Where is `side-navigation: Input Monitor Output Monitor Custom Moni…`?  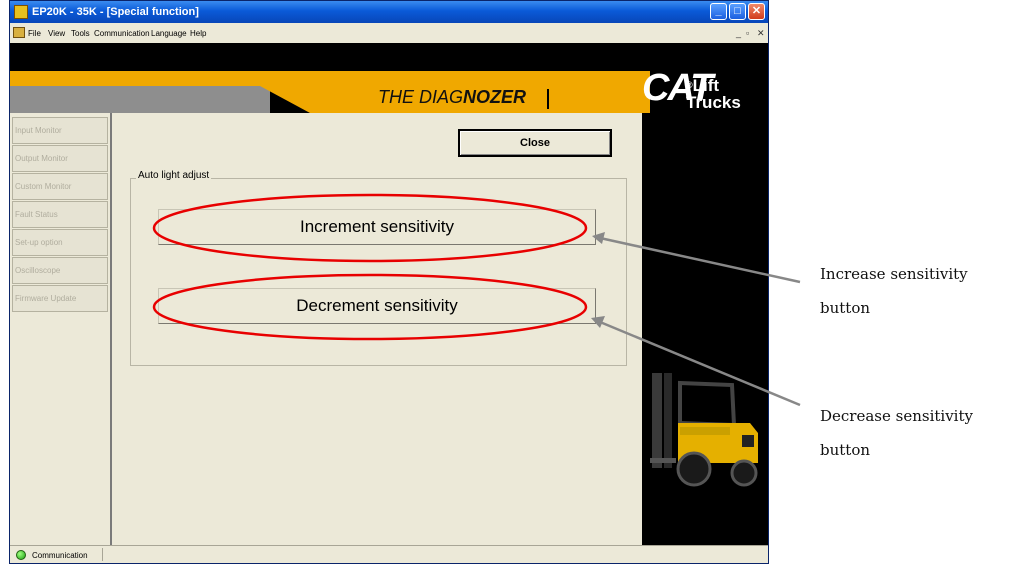
side-navigation: Input Monitor Output Monitor Custom Moni… is located at coordinates (61, 329).